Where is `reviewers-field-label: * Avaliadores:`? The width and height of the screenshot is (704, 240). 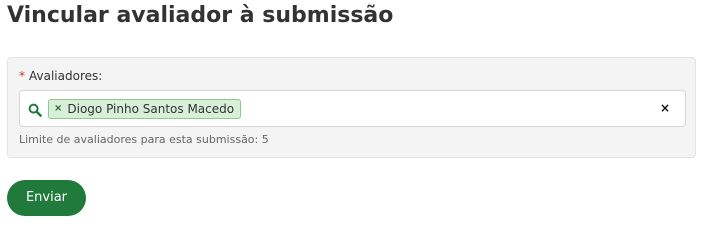
reviewers-field-label: * Avaliadores: is located at coordinates (60, 76).